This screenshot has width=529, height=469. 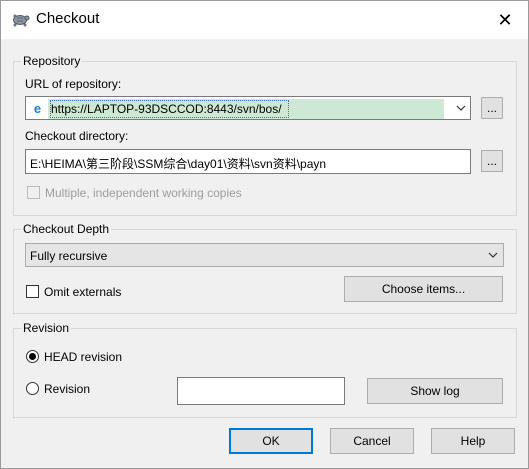 I want to click on ok-button: OK, so click(x=271, y=441).